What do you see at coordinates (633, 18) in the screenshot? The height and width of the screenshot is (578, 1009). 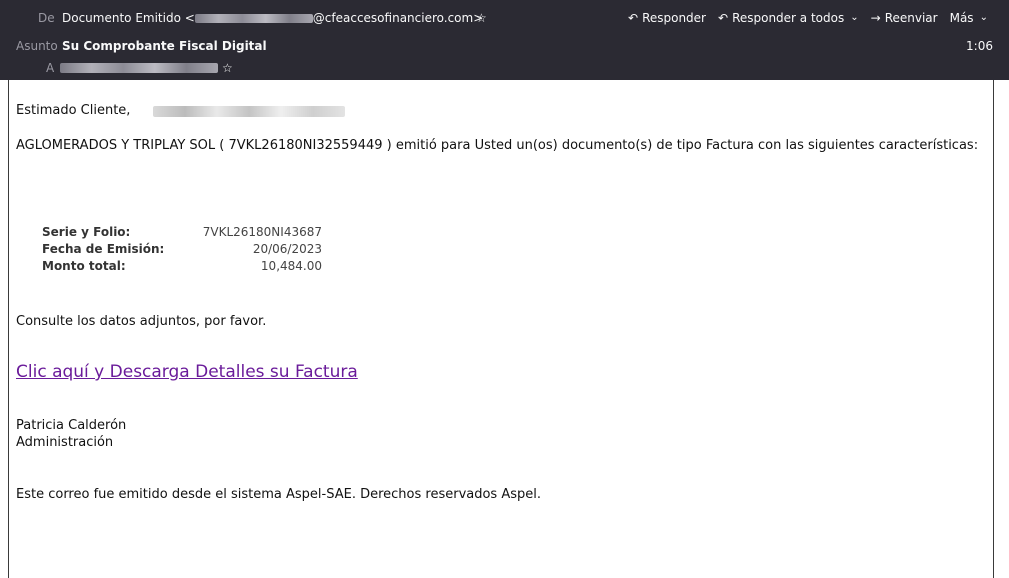 I see `reply-icon: ↶` at bounding box center [633, 18].